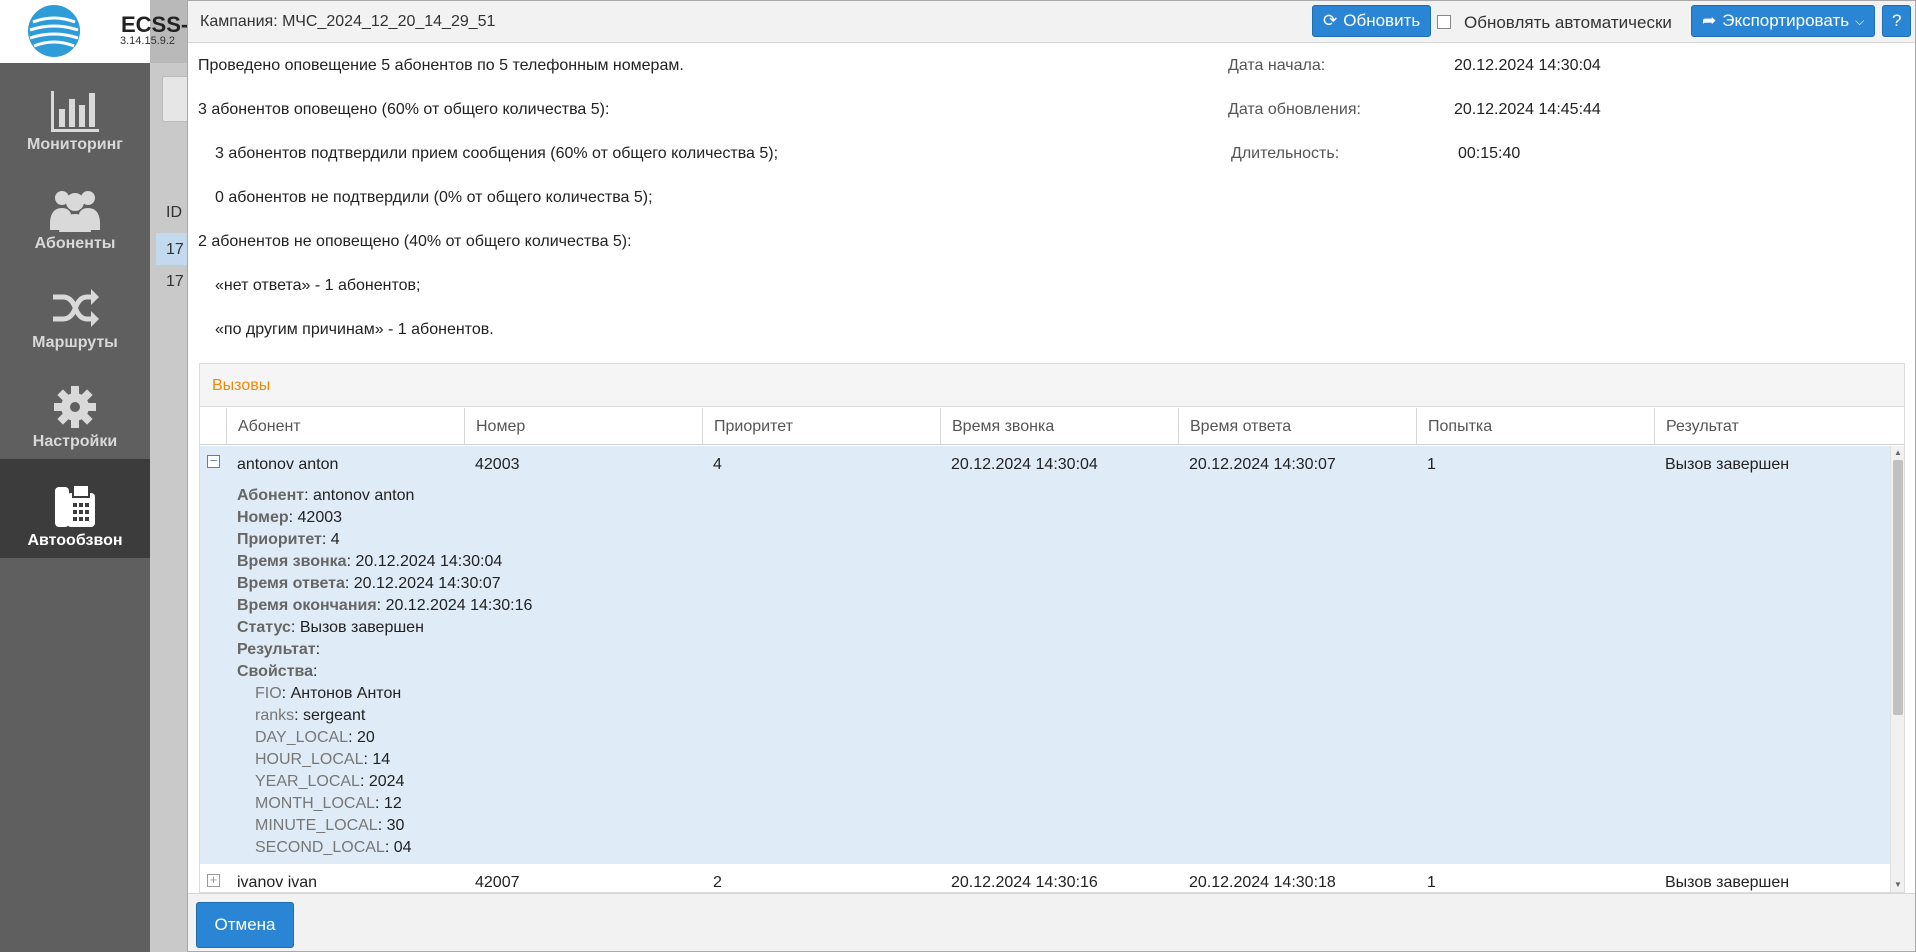  I want to click on cell-call-time: 20.12.2024 14:30:16, so click(1024, 882).